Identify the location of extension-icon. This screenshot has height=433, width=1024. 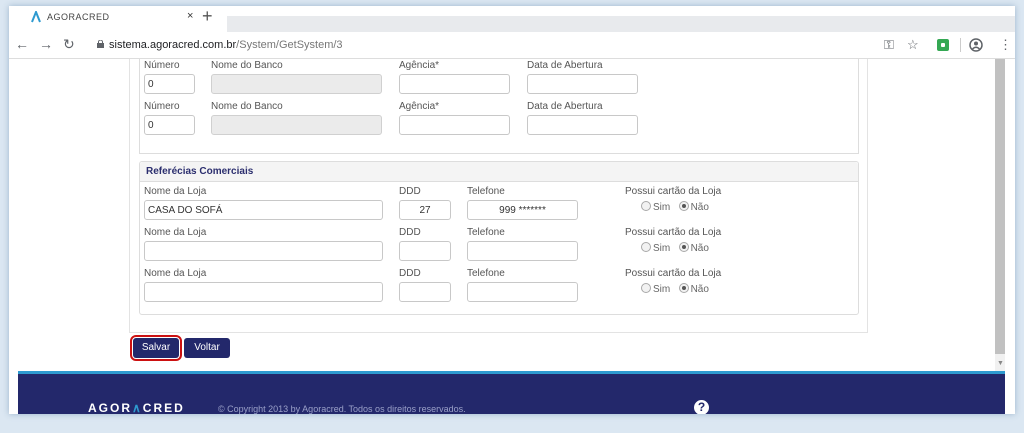
(943, 45).